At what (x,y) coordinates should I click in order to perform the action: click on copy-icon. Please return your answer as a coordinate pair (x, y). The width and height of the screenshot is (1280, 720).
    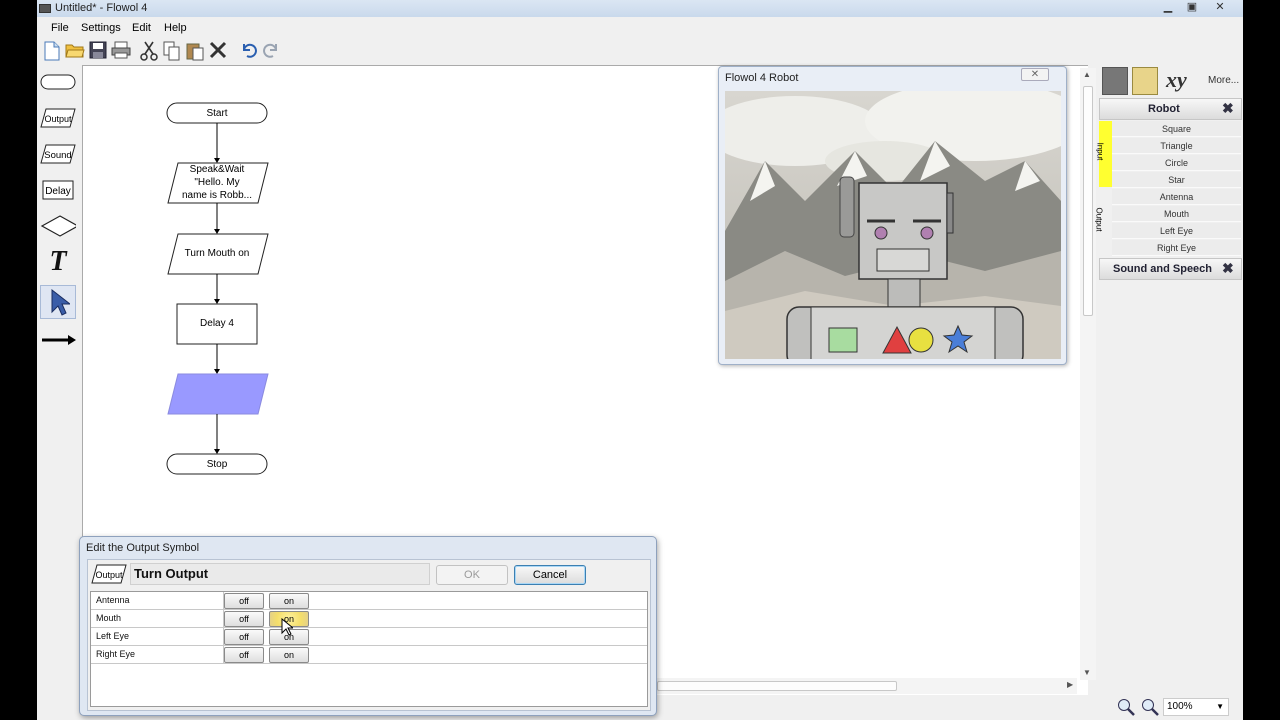
    Looking at the image, I should click on (172, 52).